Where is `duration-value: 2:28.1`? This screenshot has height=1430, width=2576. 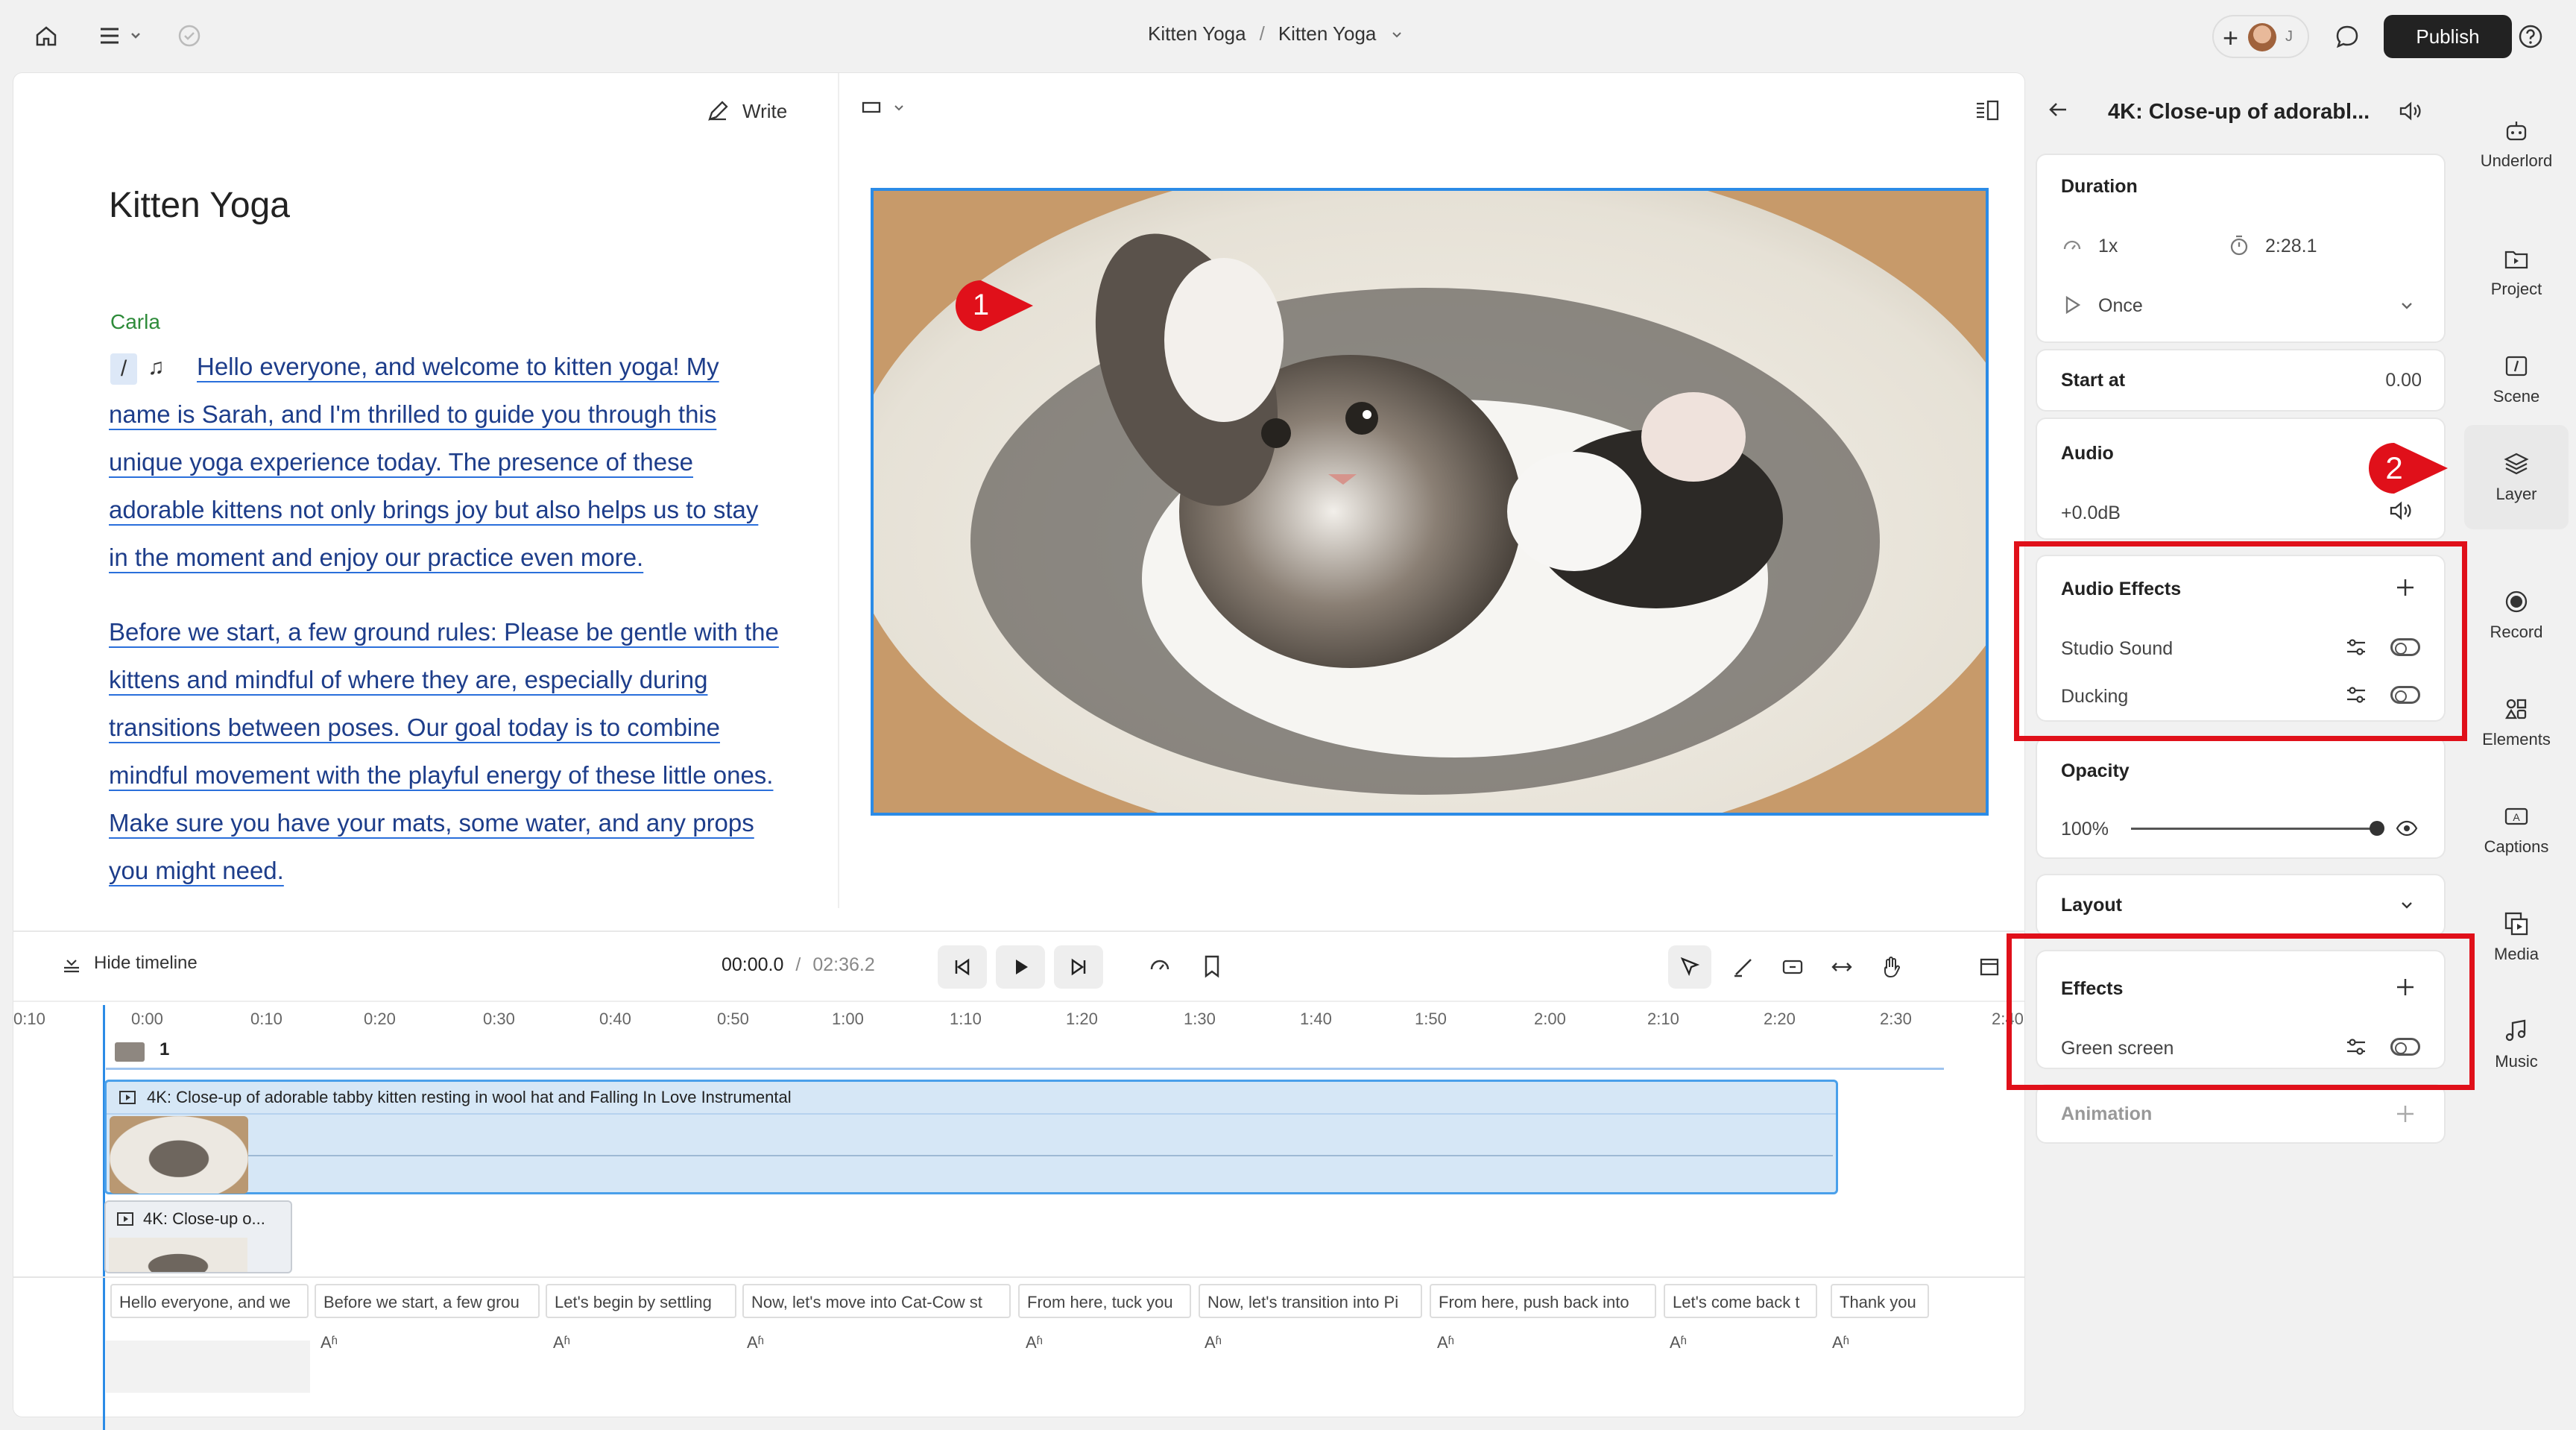 duration-value: 2:28.1 is located at coordinates (2291, 247).